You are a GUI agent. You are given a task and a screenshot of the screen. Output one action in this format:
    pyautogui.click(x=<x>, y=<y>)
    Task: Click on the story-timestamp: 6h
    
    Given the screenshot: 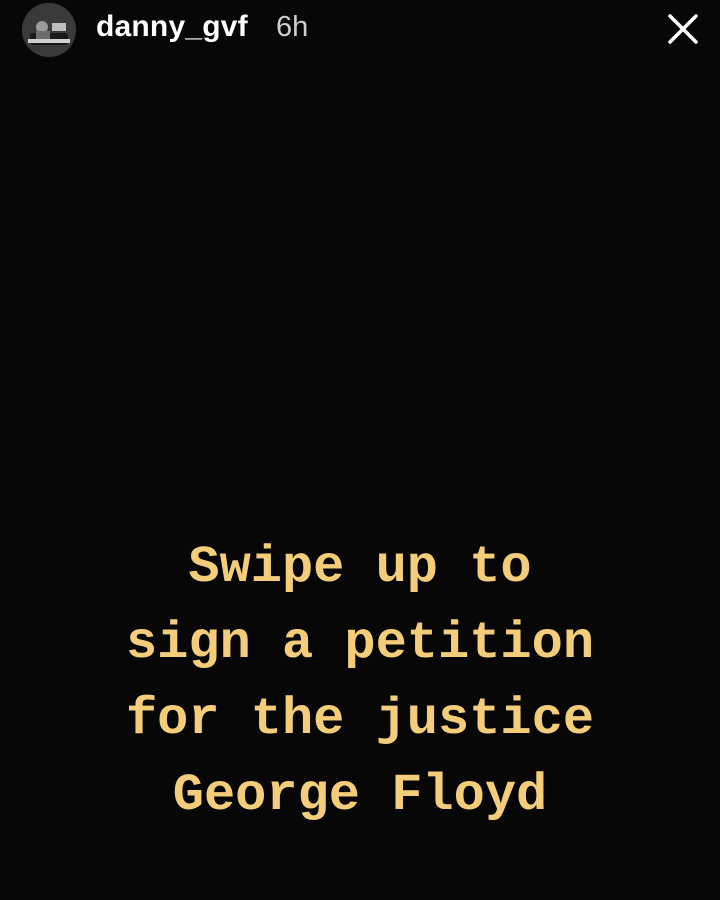 What is the action you would take?
    pyautogui.click(x=292, y=27)
    